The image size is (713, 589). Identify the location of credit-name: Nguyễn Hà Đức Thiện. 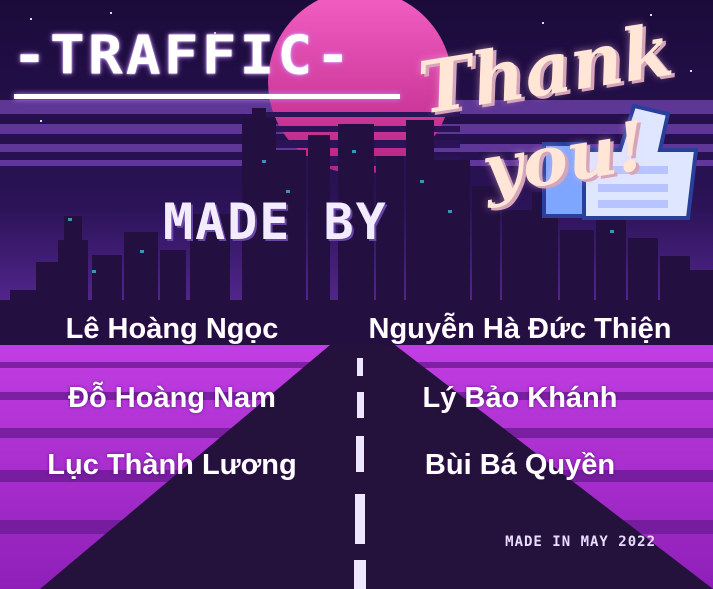
(520, 329).